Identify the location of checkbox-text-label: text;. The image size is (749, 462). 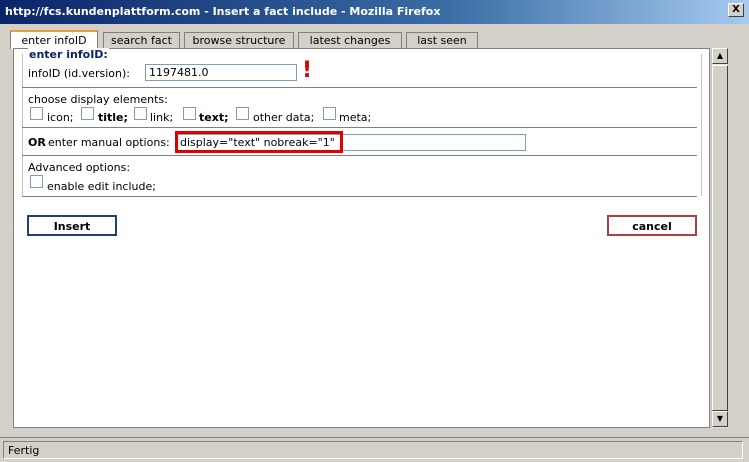
(214, 117).